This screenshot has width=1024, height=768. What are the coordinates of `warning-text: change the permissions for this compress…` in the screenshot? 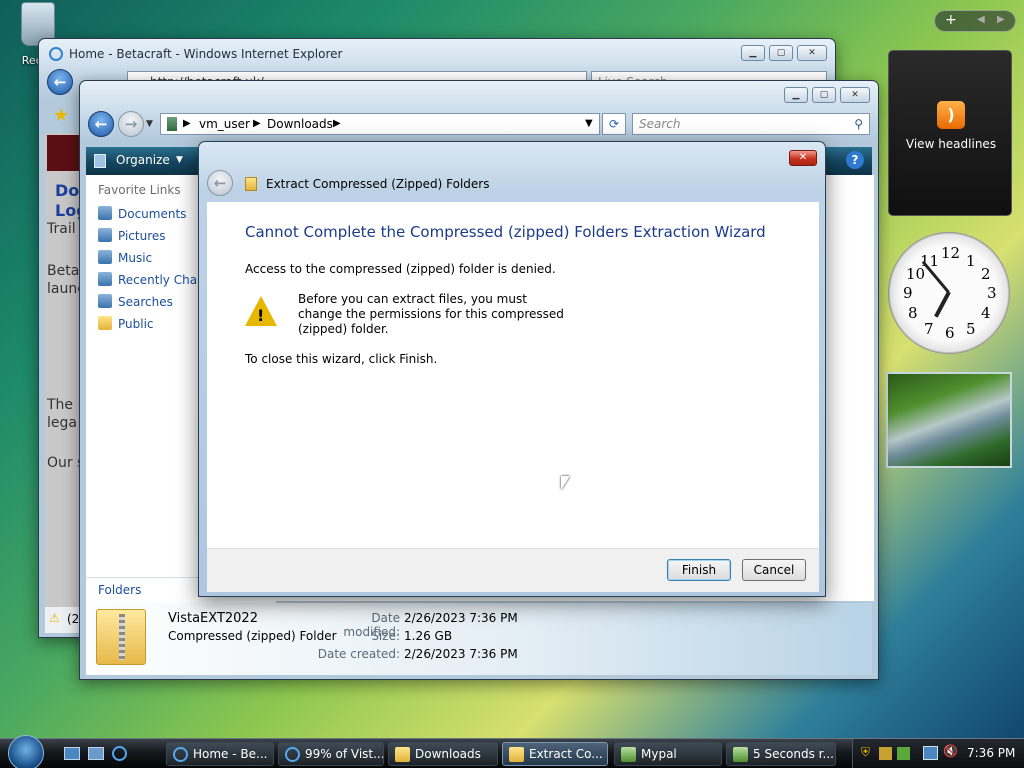 It's located at (431, 314).